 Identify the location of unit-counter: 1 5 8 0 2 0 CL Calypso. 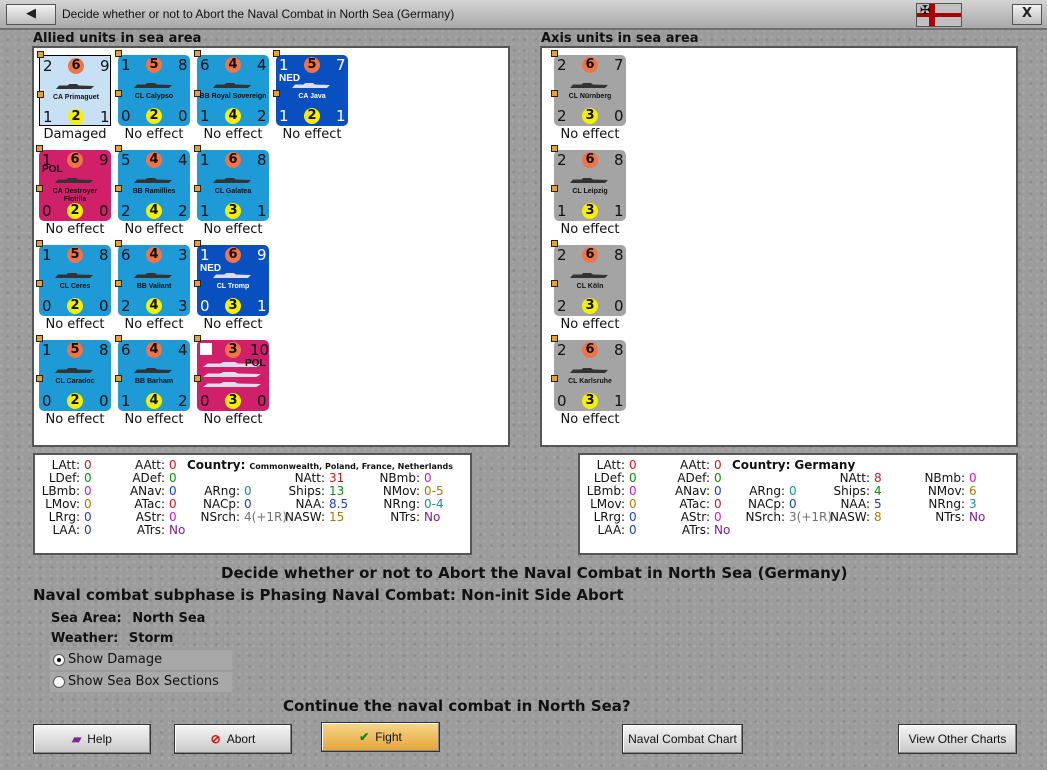
(152, 88).